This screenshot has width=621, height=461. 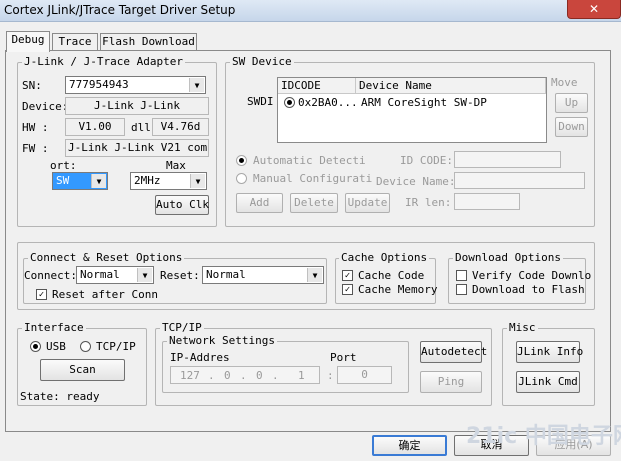 I want to click on device-name-input, so click(x=519, y=180).